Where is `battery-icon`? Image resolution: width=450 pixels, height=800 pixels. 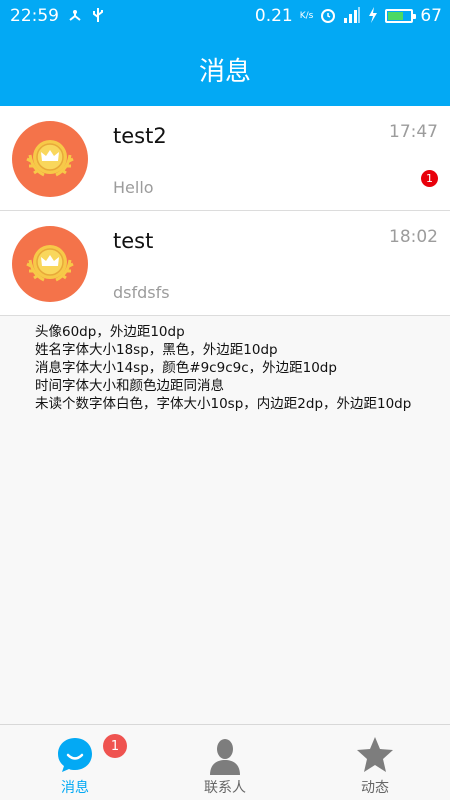 battery-icon is located at coordinates (401, 16).